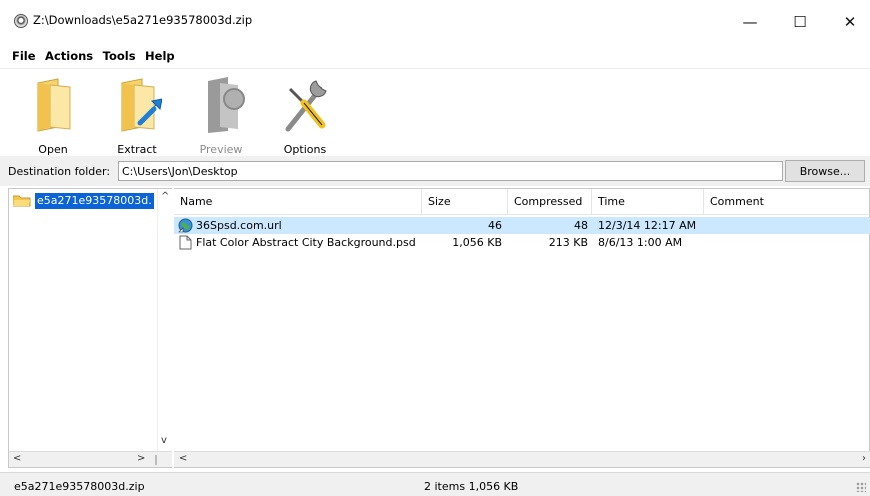 The height and width of the screenshot is (496, 870). I want to click on open-button: Open, so click(53, 115).